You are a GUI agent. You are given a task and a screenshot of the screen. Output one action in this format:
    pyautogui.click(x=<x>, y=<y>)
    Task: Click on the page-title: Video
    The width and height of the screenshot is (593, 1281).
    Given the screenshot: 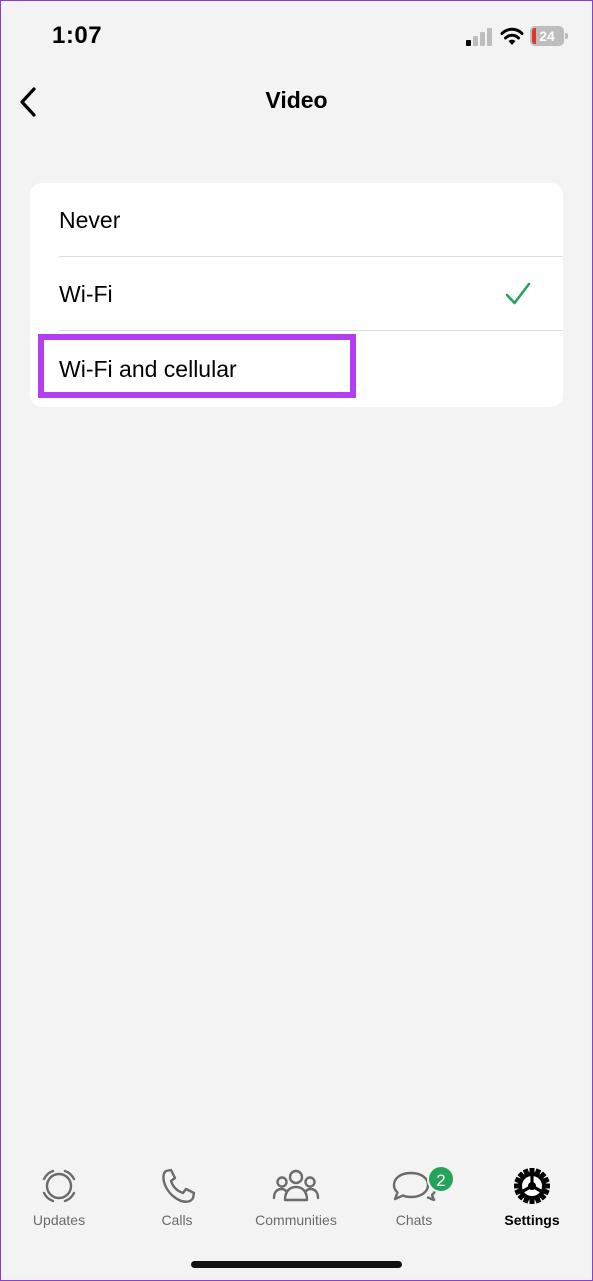 What is the action you would take?
    pyautogui.click(x=296, y=100)
    